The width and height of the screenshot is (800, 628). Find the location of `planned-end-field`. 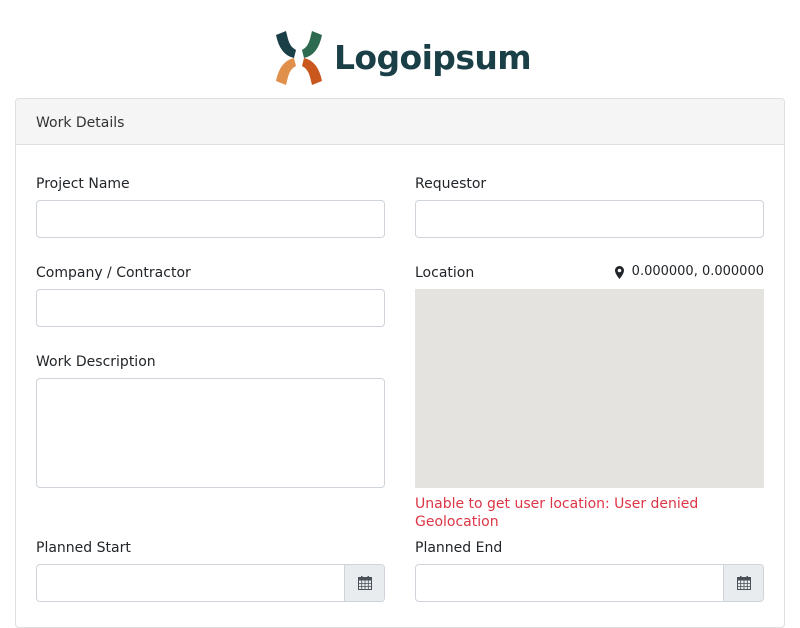

planned-end-field is located at coordinates (589, 583).